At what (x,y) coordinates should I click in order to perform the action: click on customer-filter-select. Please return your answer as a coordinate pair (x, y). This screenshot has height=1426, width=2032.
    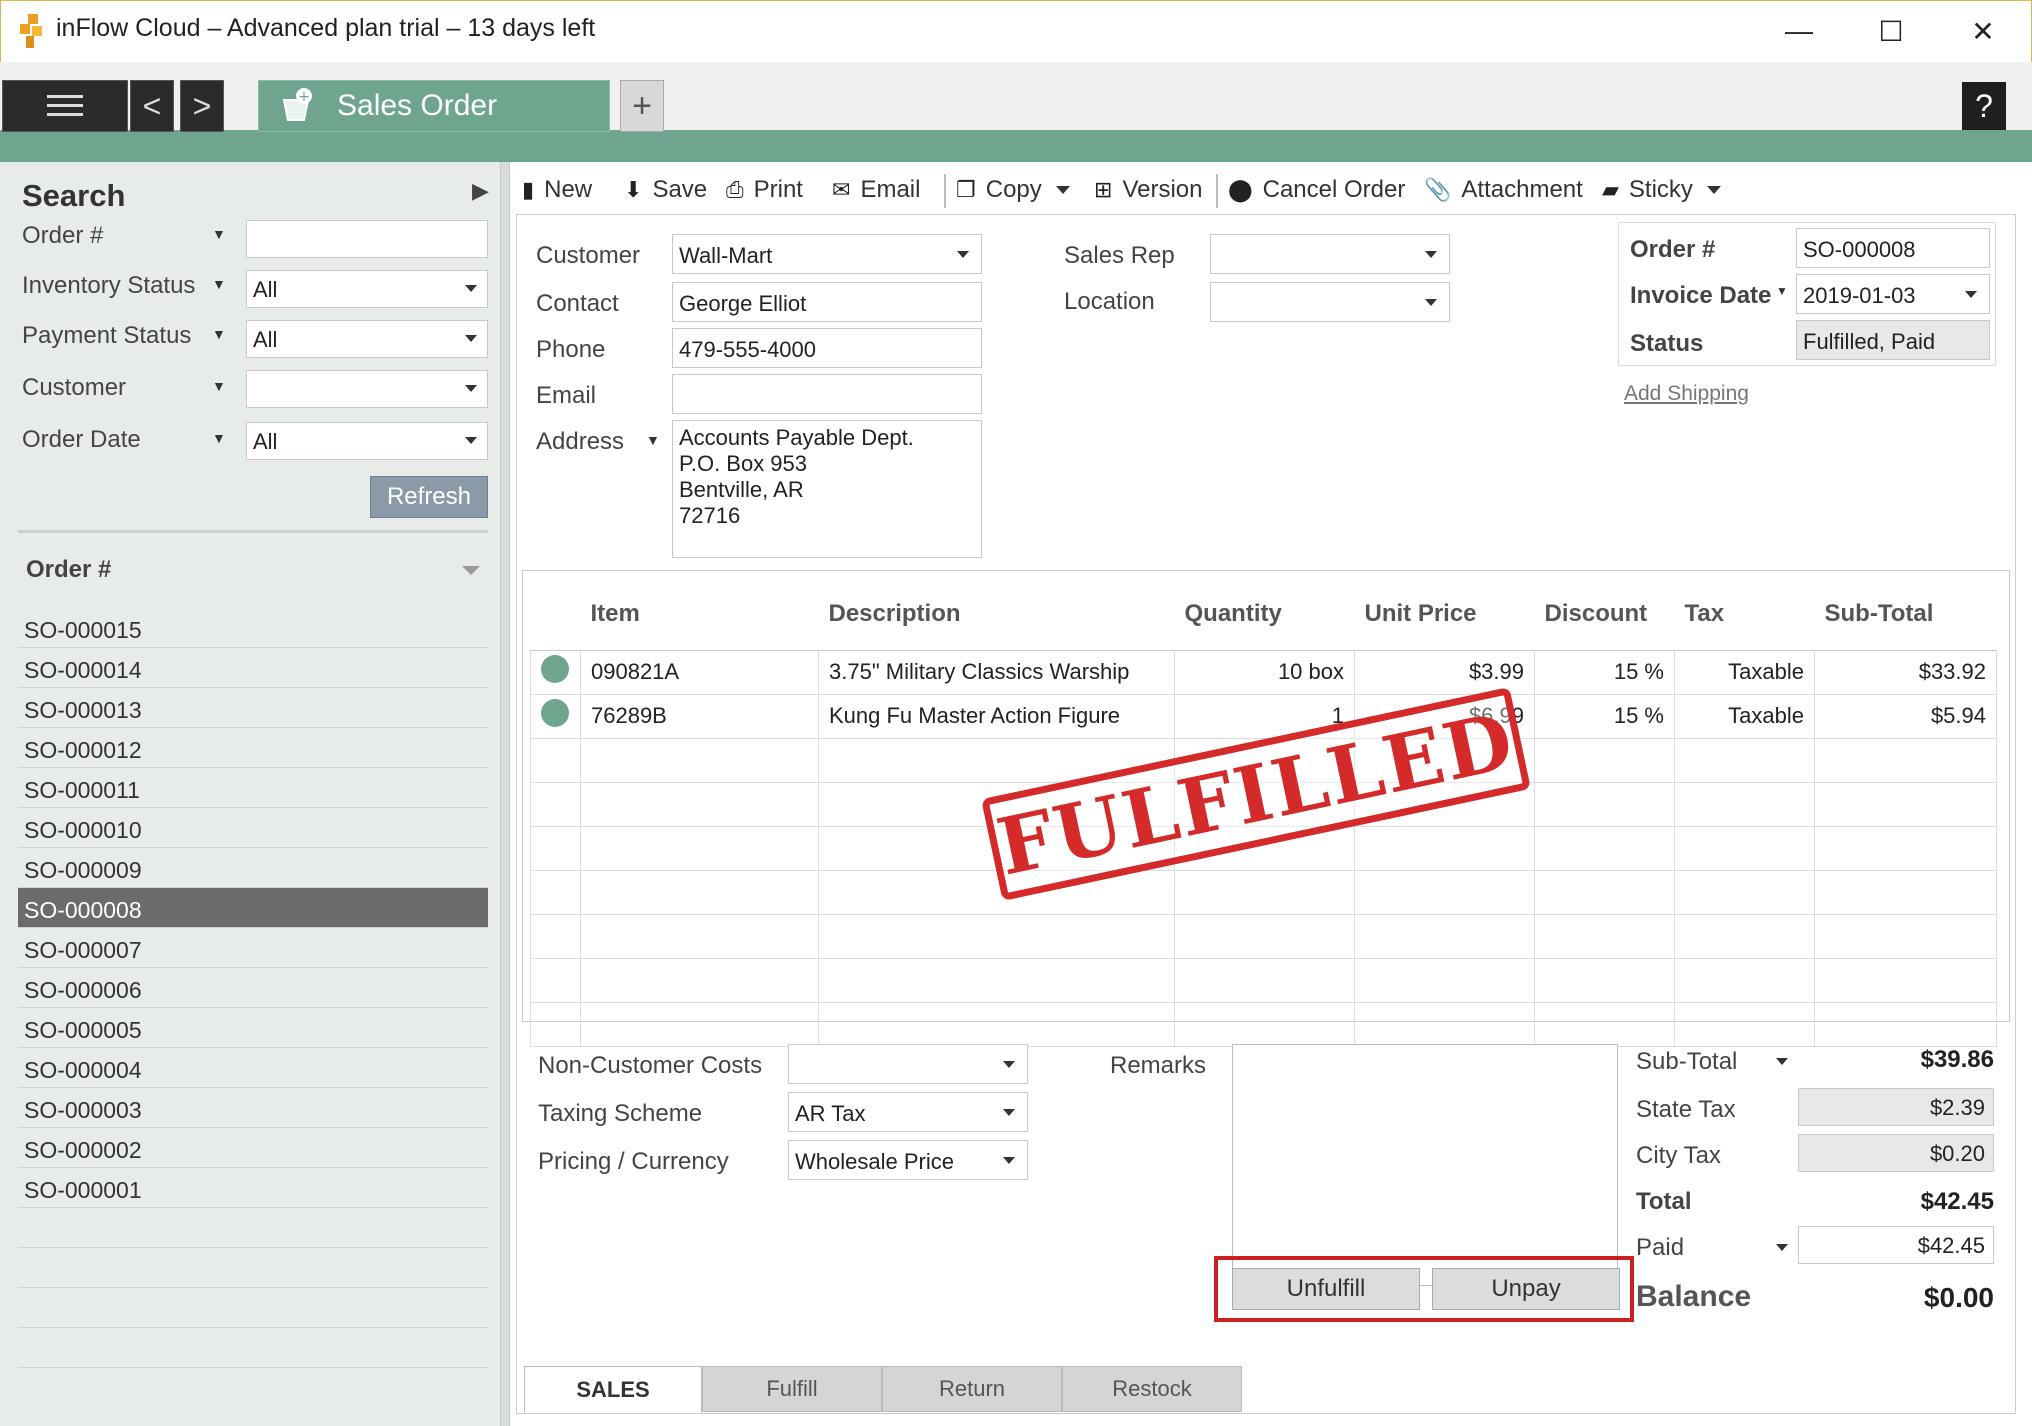
    Looking at the image, I should click on (367, 389).